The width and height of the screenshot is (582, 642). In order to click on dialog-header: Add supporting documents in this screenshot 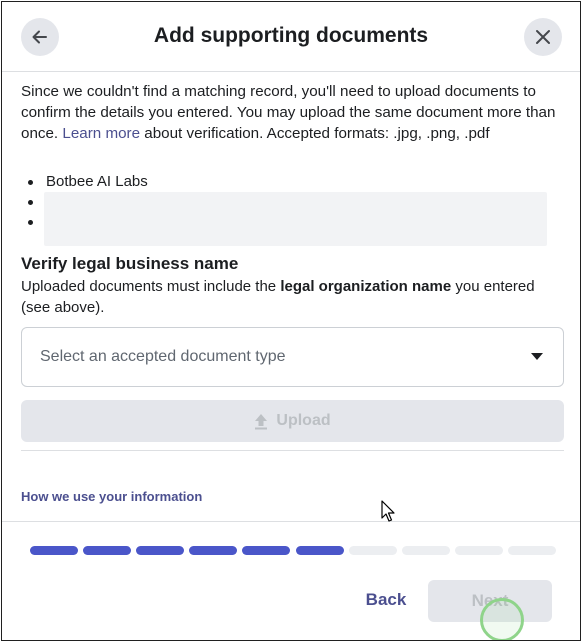, I will do `click(291, 37)`.